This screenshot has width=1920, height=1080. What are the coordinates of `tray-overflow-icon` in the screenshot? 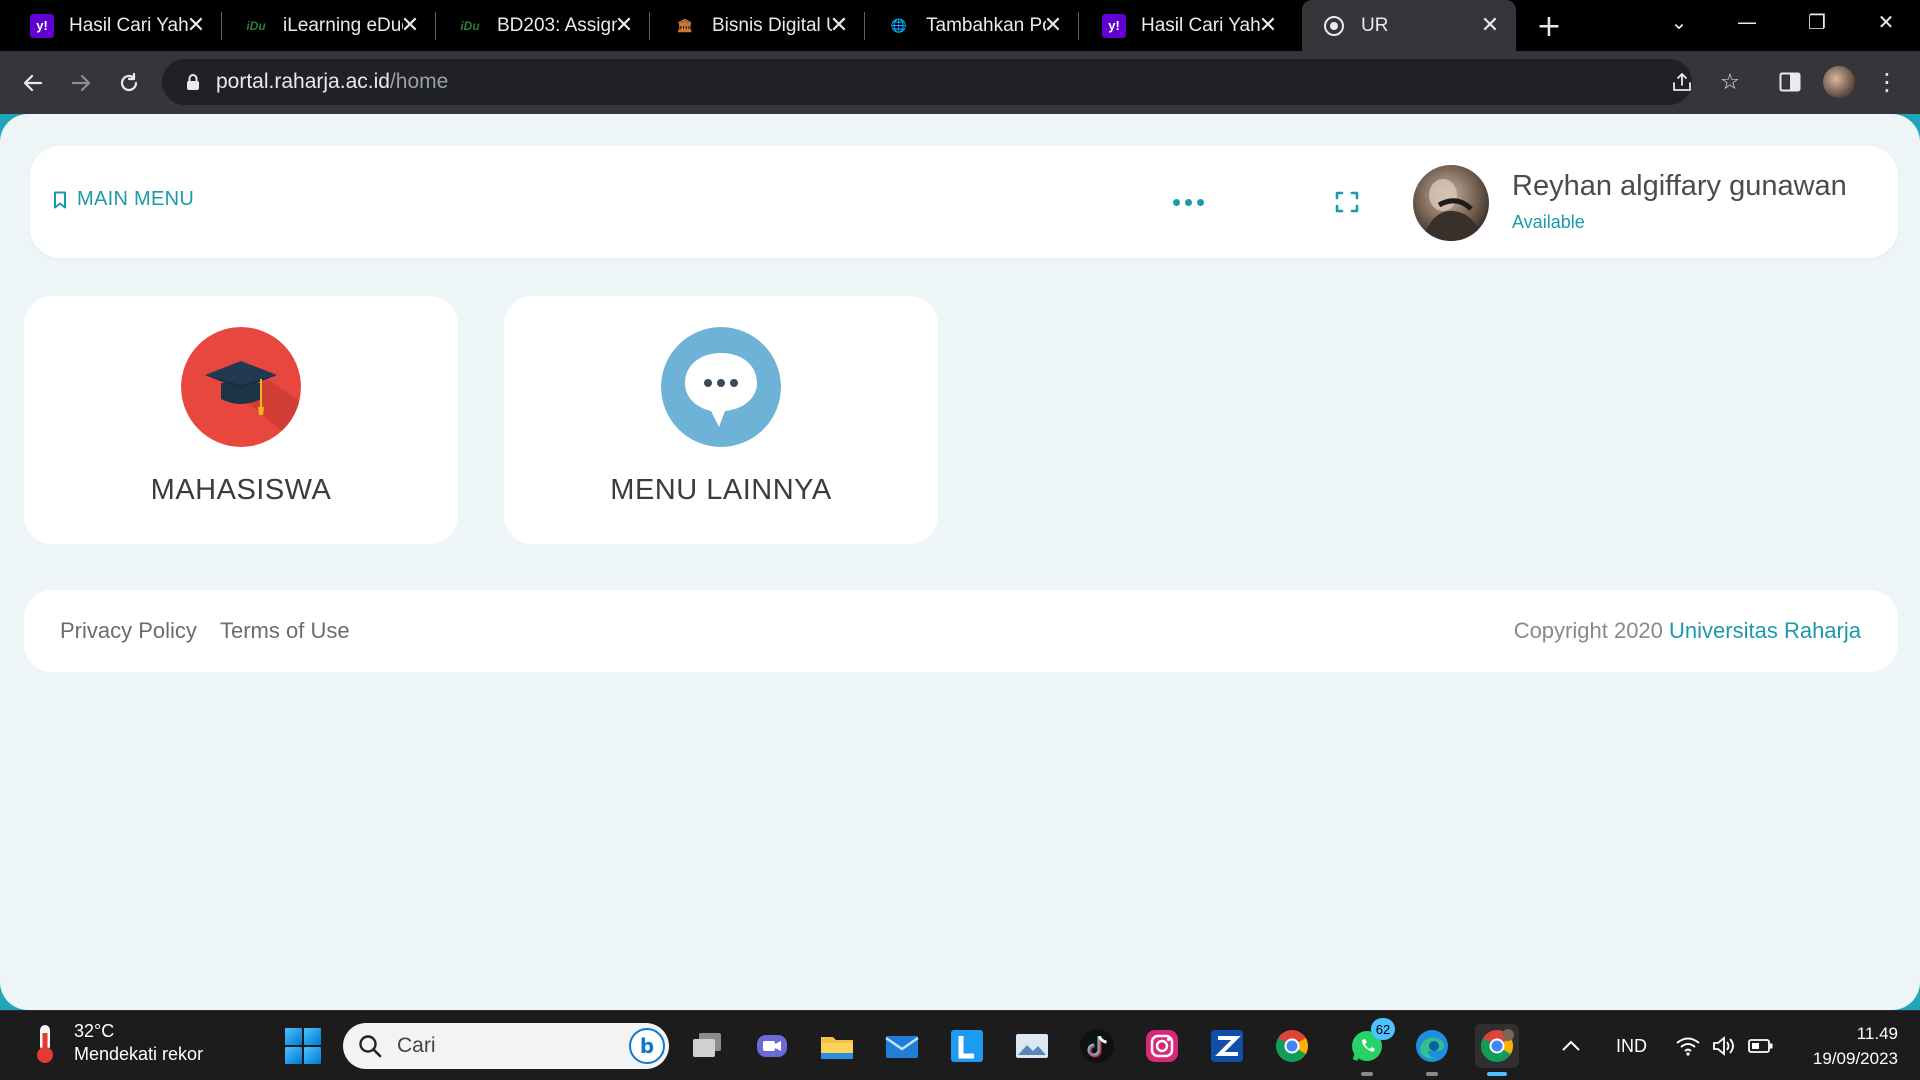 It's located at (1571, 1045).